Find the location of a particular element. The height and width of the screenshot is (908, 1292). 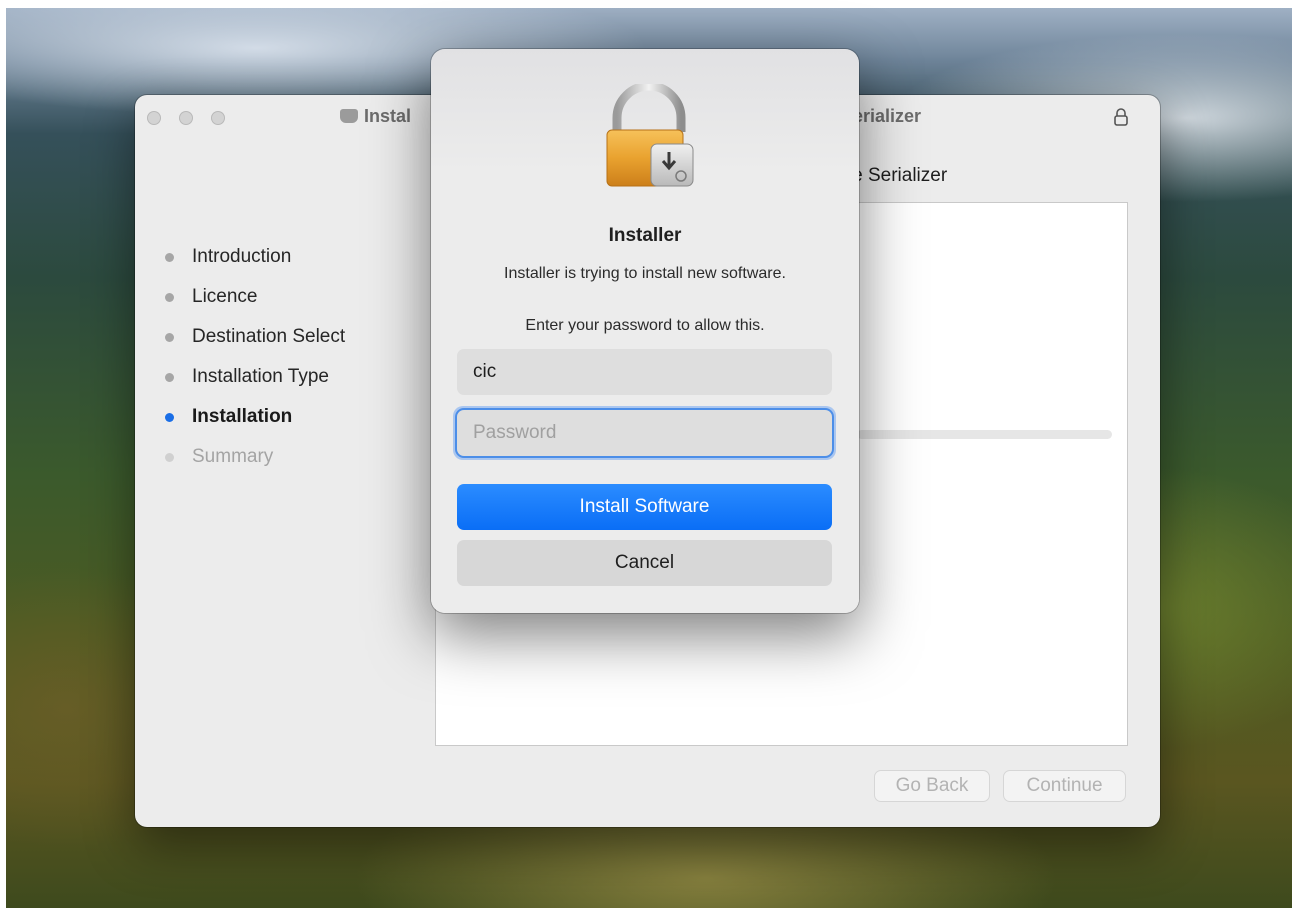

window-title: Instal is located at coordinates (375, 116).